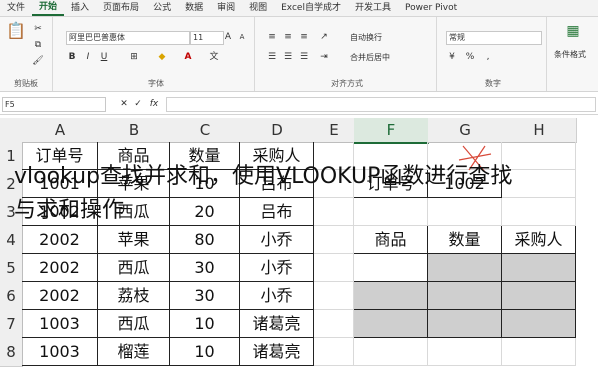  I want to click on ribbon-tab: 开发工具, so click(373, 8).